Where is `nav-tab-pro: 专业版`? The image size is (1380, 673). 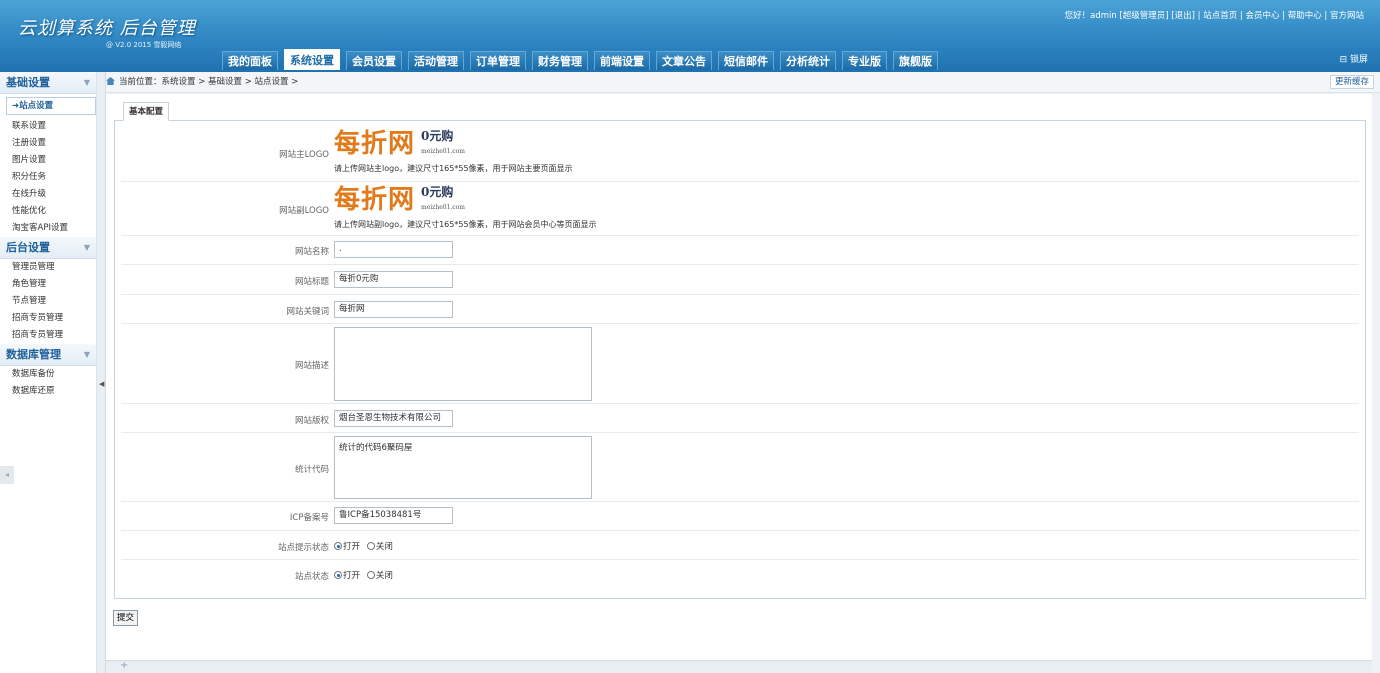
nav-tab-pro: 专业版 is located at coordinates (864, 60).